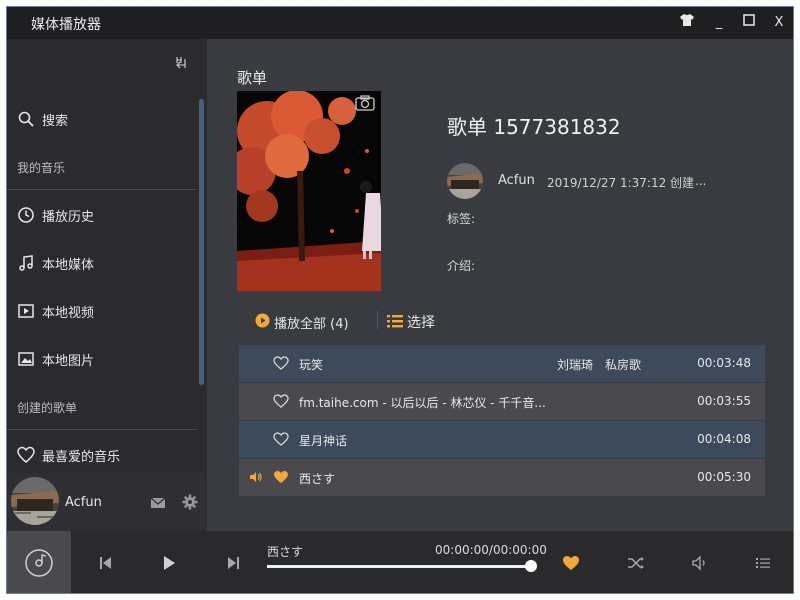 This screenshot has height=600, width=800. What do you see at coordinates (102, 311) in the screenshot?
I see `sidebar-item-local-video: 本地视频` at bounding box center [102, 311].